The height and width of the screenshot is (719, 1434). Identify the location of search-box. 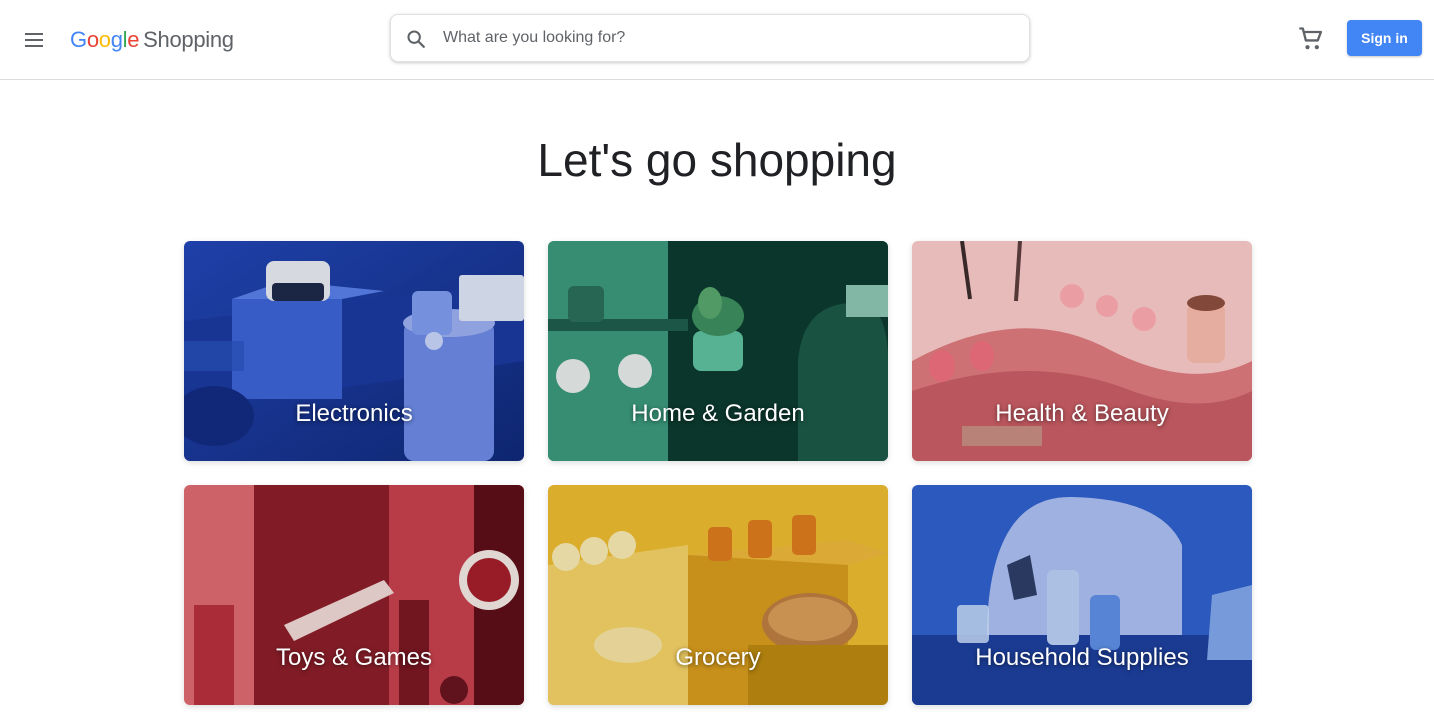
(710, 38).